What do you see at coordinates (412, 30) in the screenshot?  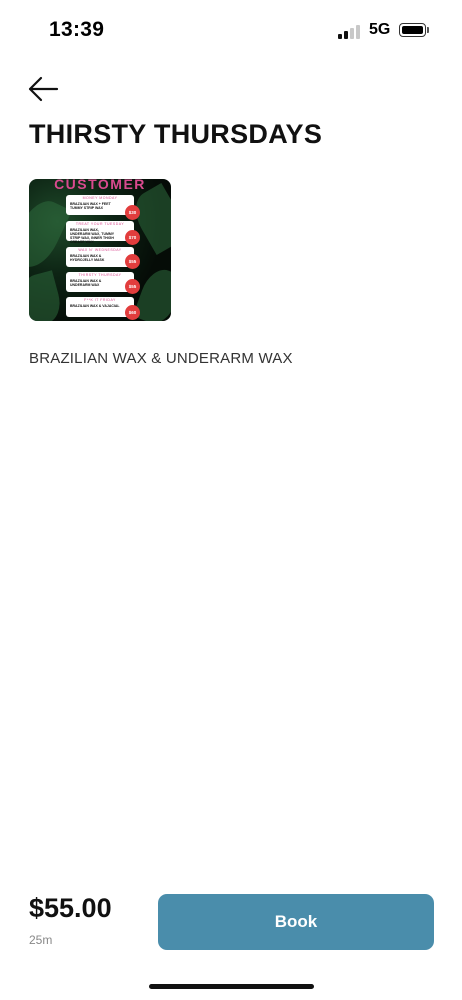 I see `battery-icon` at bounding box center [412, 30].